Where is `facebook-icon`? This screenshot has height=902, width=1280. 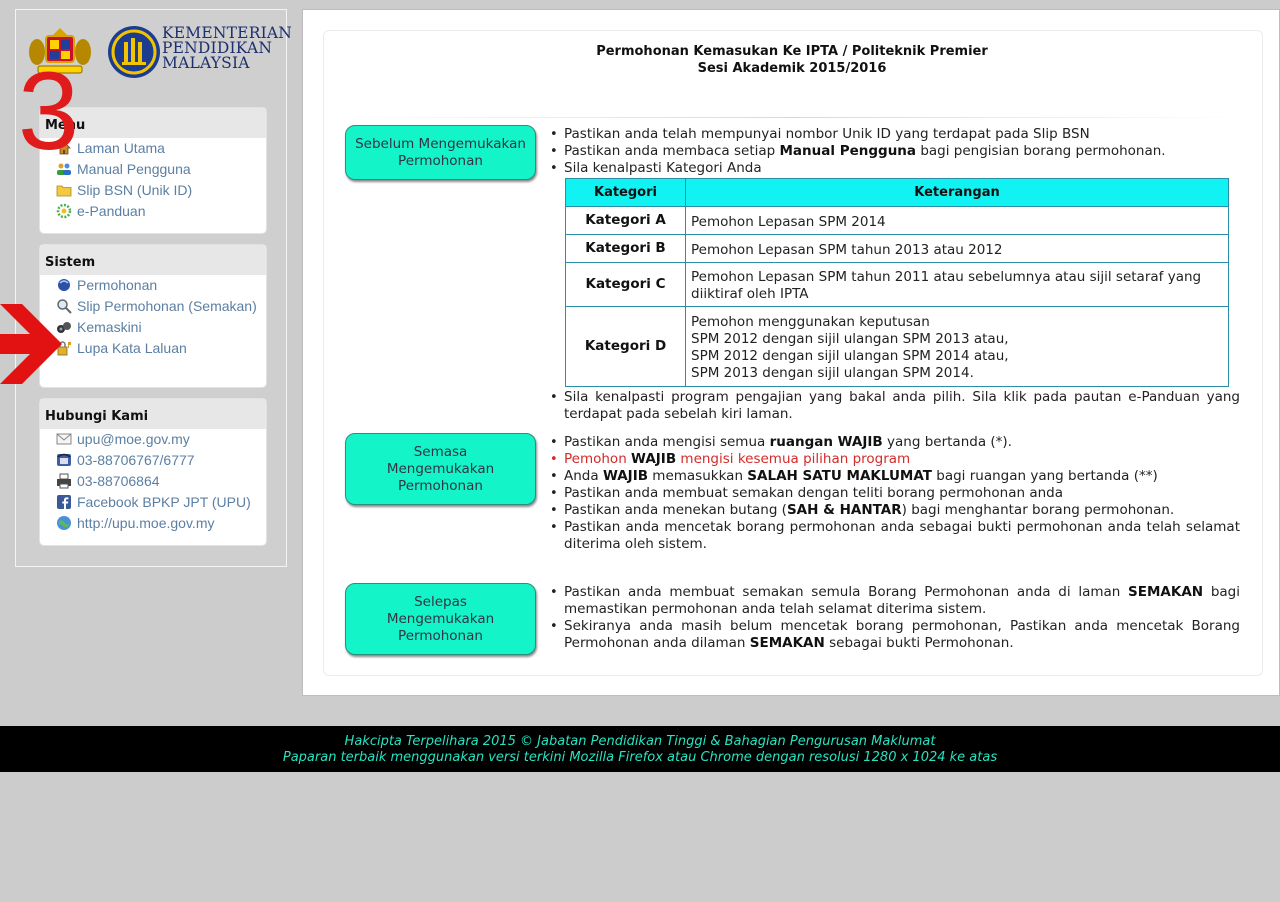 facebook-icon is located at coordinates (64, 502).